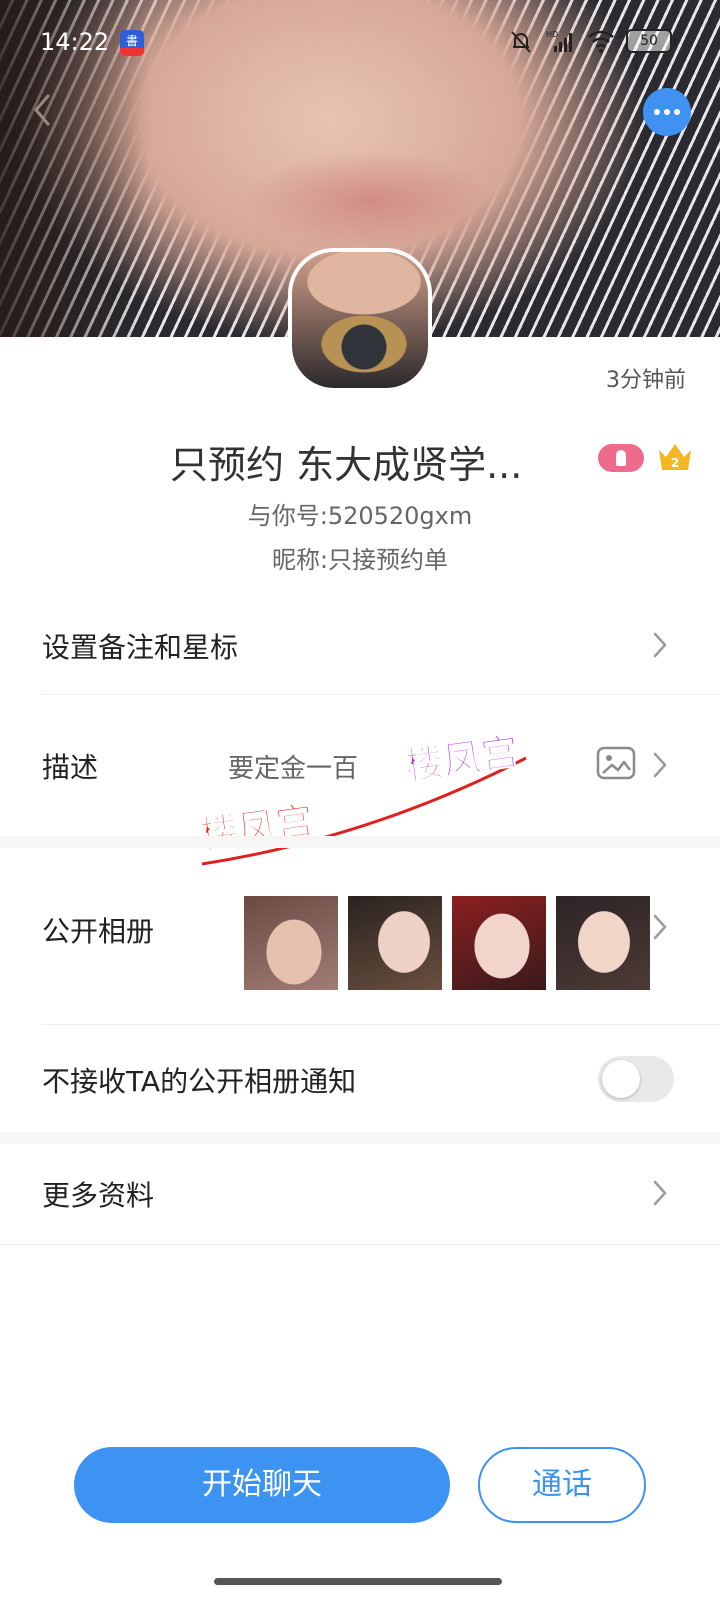 The height and width of the screenshot is (1600, 720). I want to click on set-remark-row: 设置备注和星标, so click(360, 647).